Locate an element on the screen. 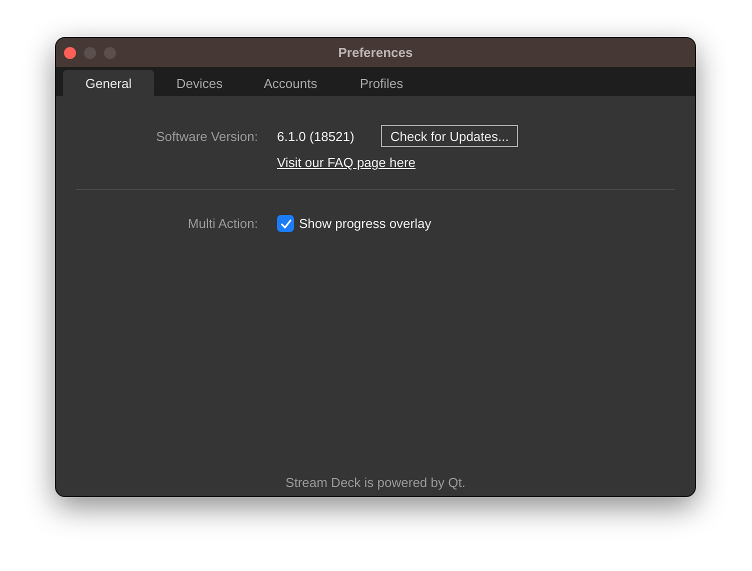 Image resolution: width=752 pixels, height=571 pixels. close-icon is located at coordinates (70, 52).